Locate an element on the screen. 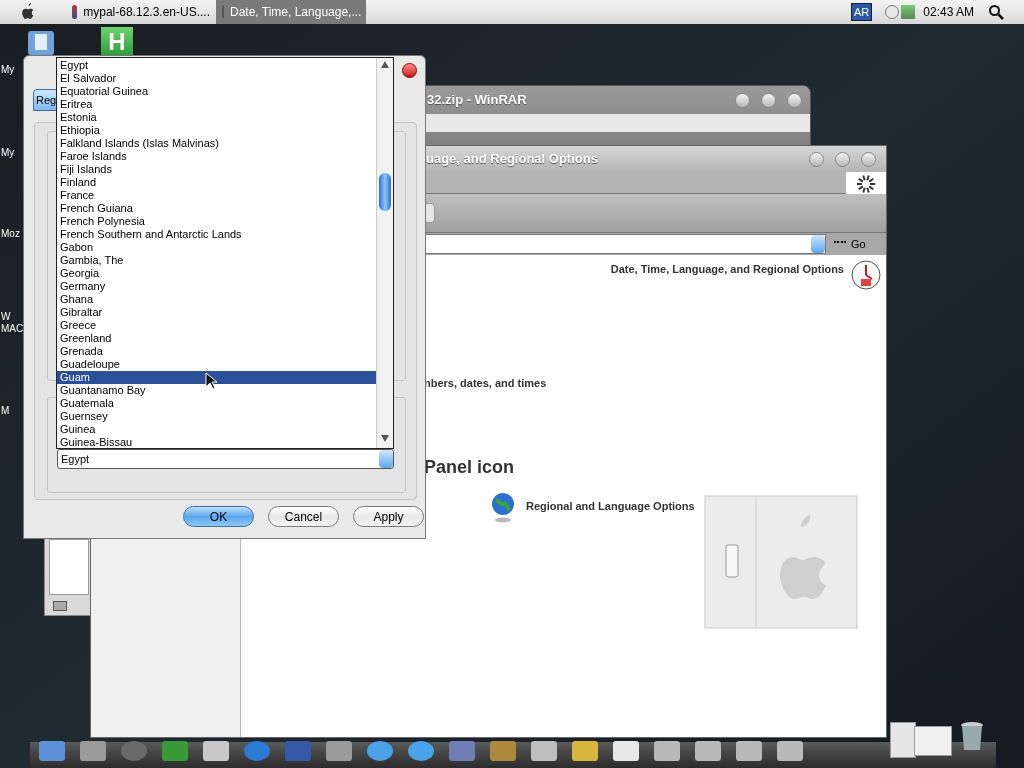 This screenshot has height=768, width=1024. dialog-button: Apply is located at coordinates (388, 516).